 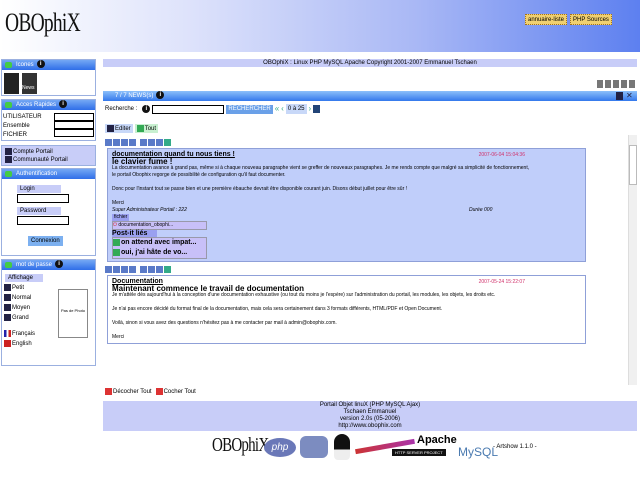 I want to click on size-petit: Petit, so click(x=19, y=288).